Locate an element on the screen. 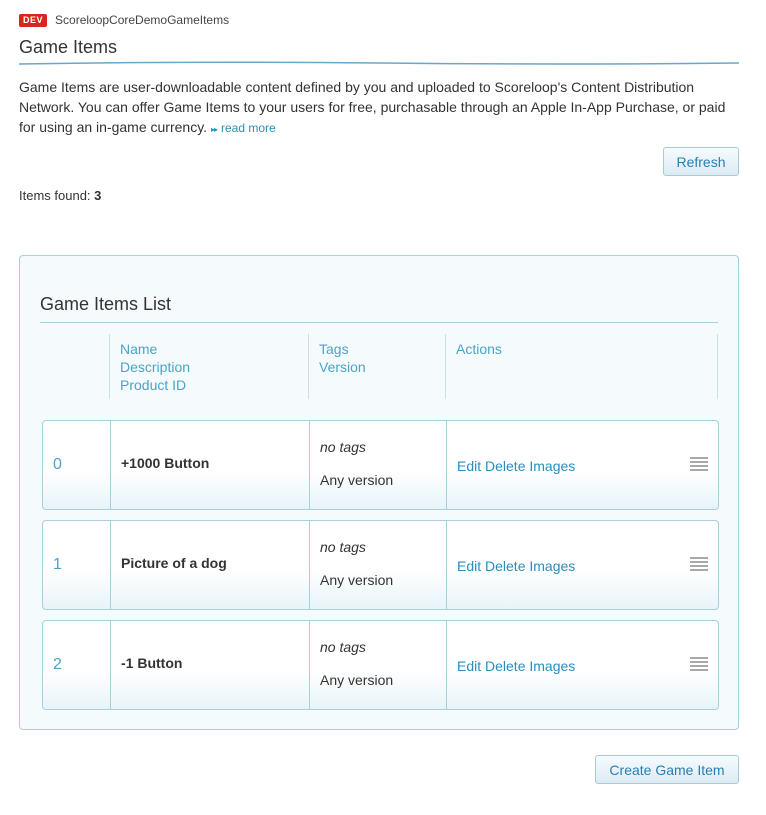 This screenshot has height=815, width=766. app-name: ScoreloopCoreDemoGameItems is located at coordinates (142, 20).